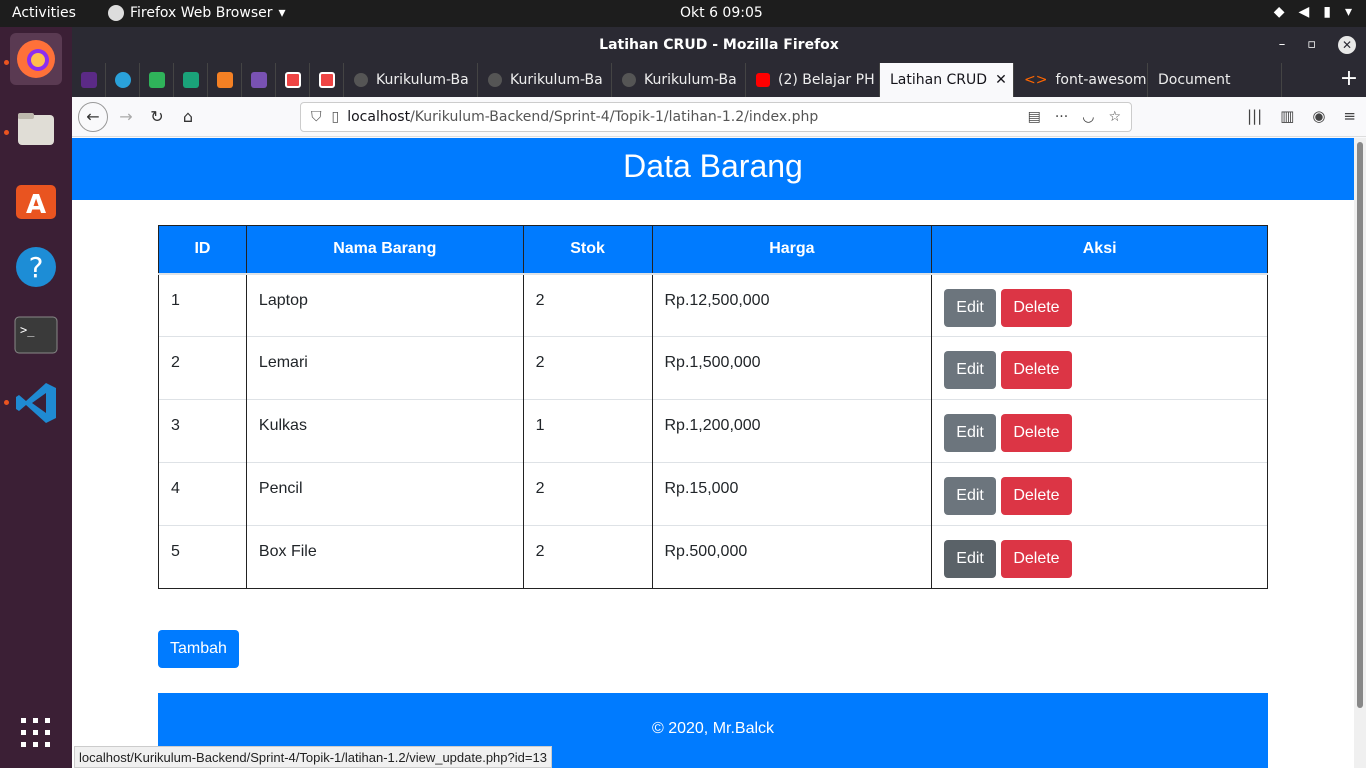 The height and width of the screenshot is (768, 1366). What do you see at coordinates (1254, 116) in the screenshot?
I see `library-icon: |||` at bounding box center [1254, 116].